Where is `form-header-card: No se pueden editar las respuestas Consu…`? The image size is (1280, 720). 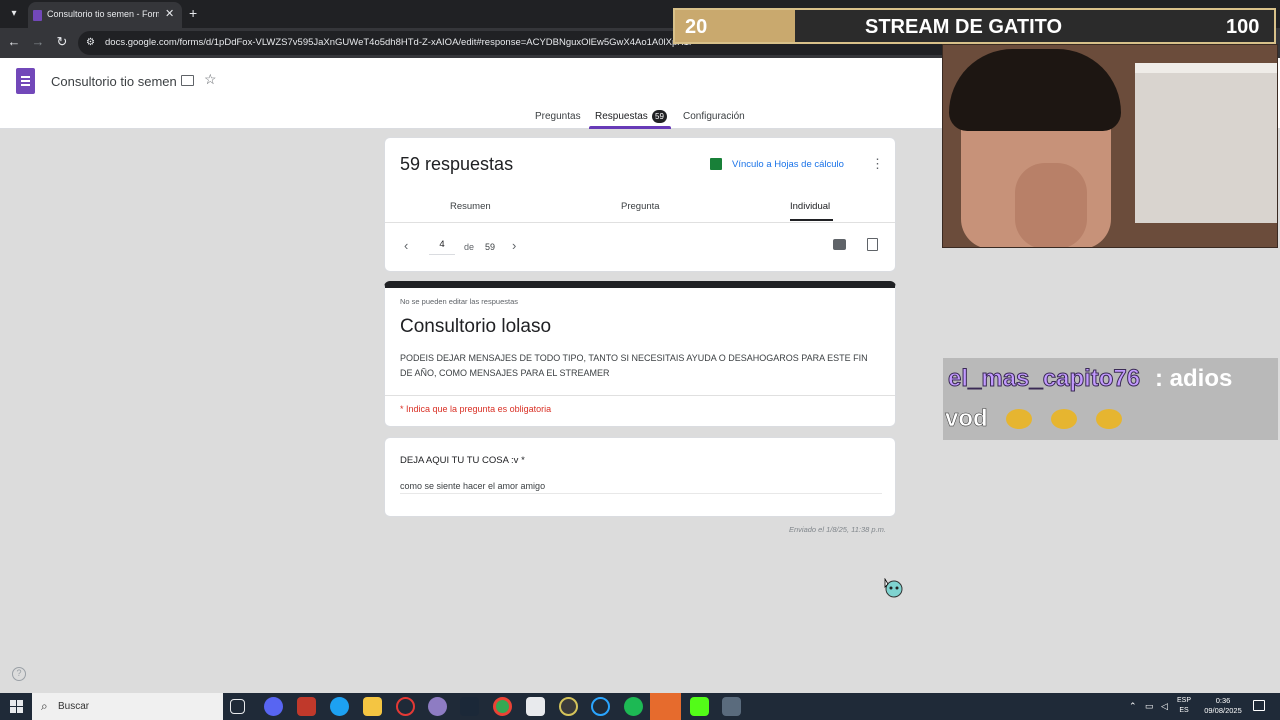 form-header-card: No se pueden editar las respuestas Consu… is located at coordinates (640, 354).